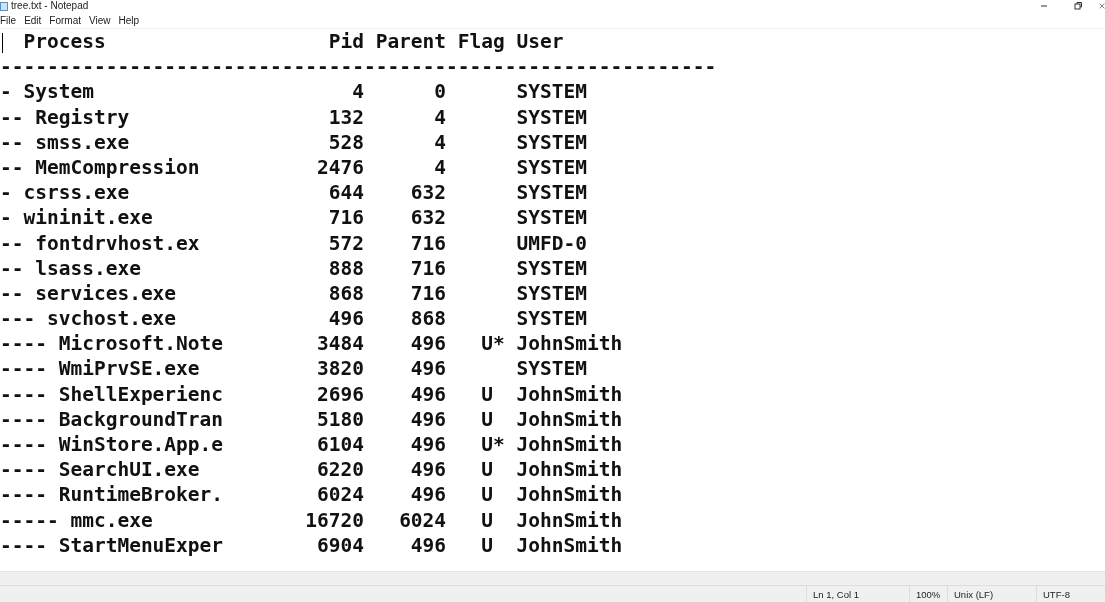  I want to click on pid-value: 644, so click(345, 193).